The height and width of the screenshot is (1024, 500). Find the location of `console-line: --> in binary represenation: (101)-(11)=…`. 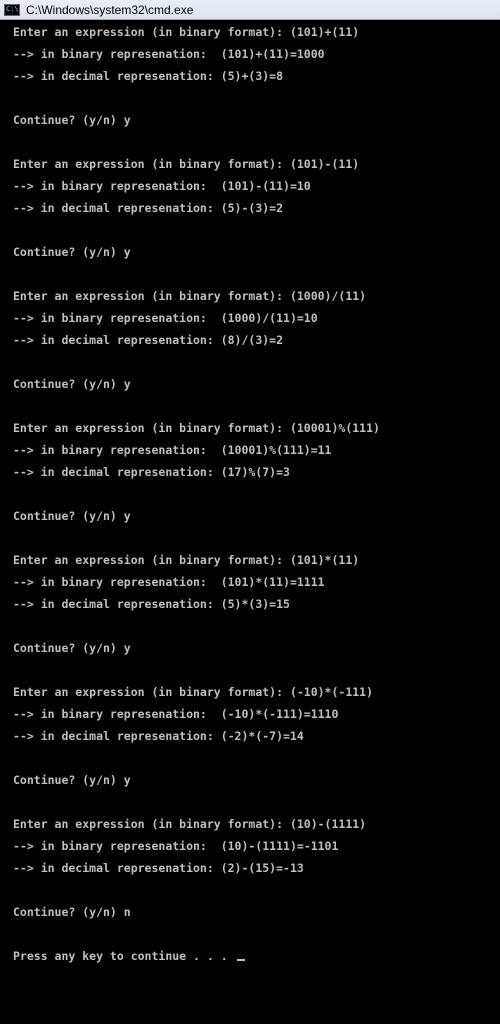

console-line: --> in binary represenation: (101)-(11)=… is located at coordinates (162, 186).